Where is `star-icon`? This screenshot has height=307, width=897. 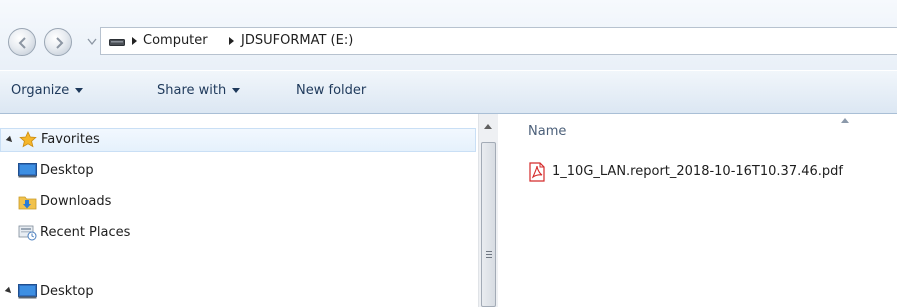 star-icon is located at coordinates (28, 139).